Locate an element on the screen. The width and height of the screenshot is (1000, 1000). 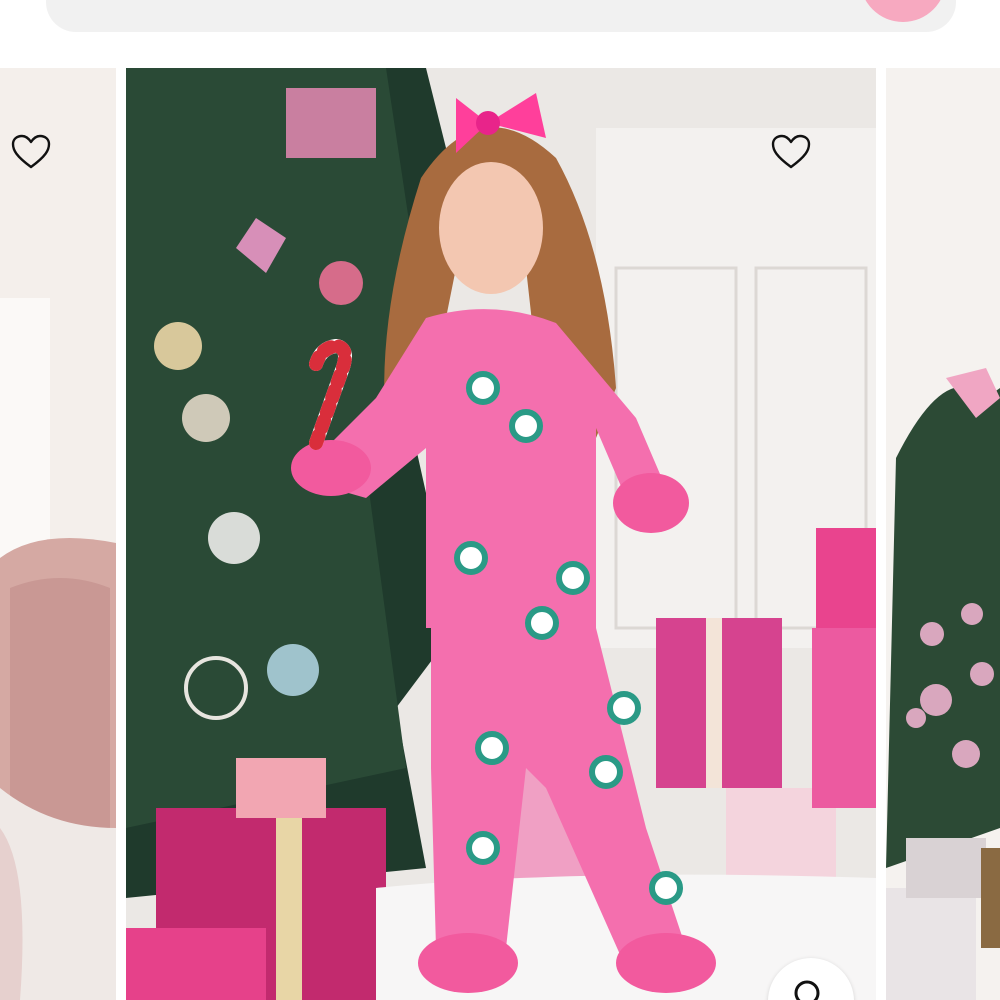
product-image-next is located at coordinates (943, 534).